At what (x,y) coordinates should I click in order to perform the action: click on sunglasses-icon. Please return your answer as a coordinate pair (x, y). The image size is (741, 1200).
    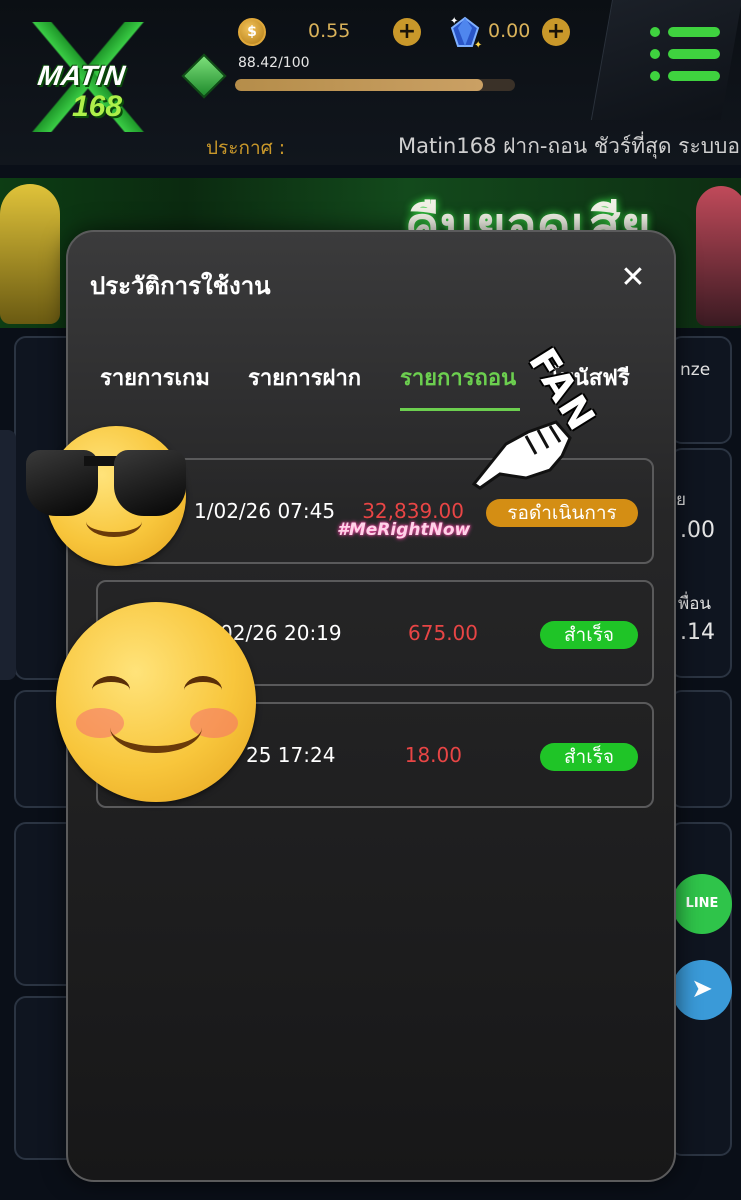
    Looking at the image, I should click on (100, 485).